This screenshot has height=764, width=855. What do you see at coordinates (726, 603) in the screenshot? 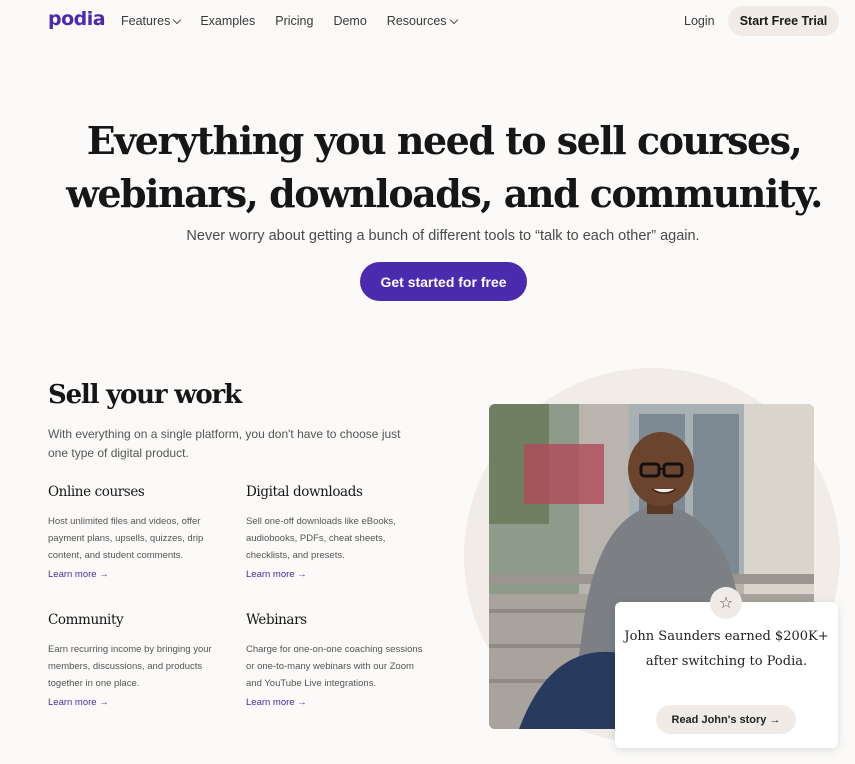
I see `star-icon: ☆` at bounding box center [726, 603].